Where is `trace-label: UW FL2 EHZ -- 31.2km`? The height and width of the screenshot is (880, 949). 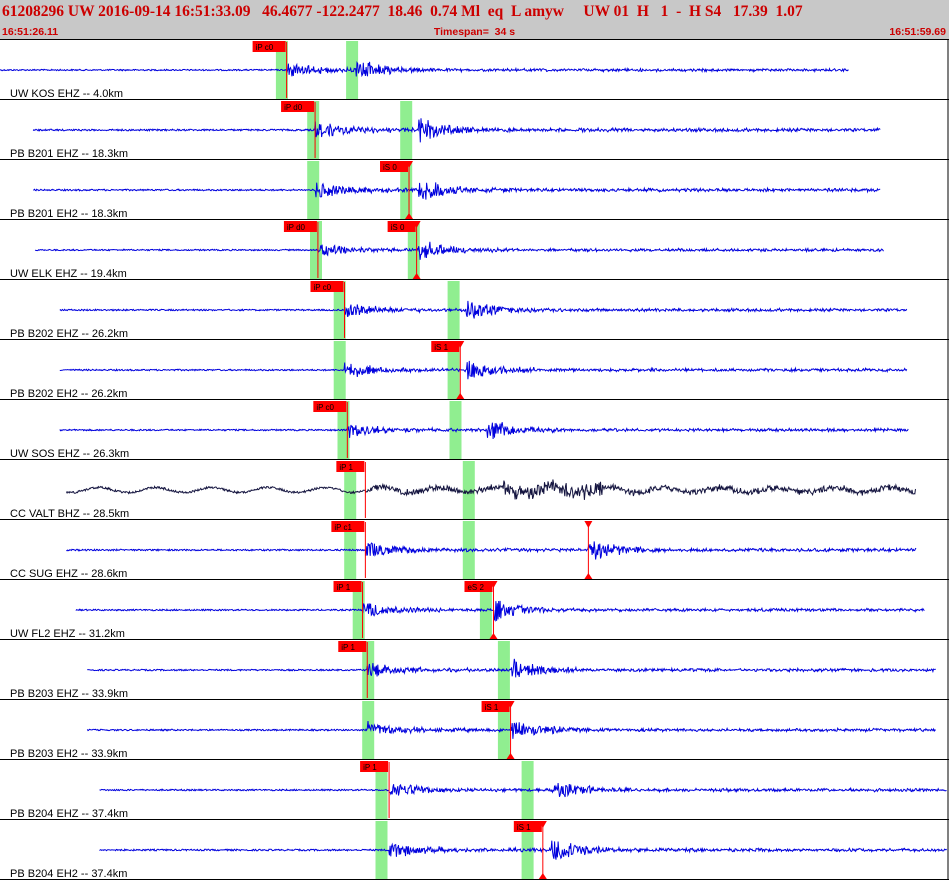
trace-label: UW FL2 EHZ -- 31.2km is located at coordinates (67, 634).